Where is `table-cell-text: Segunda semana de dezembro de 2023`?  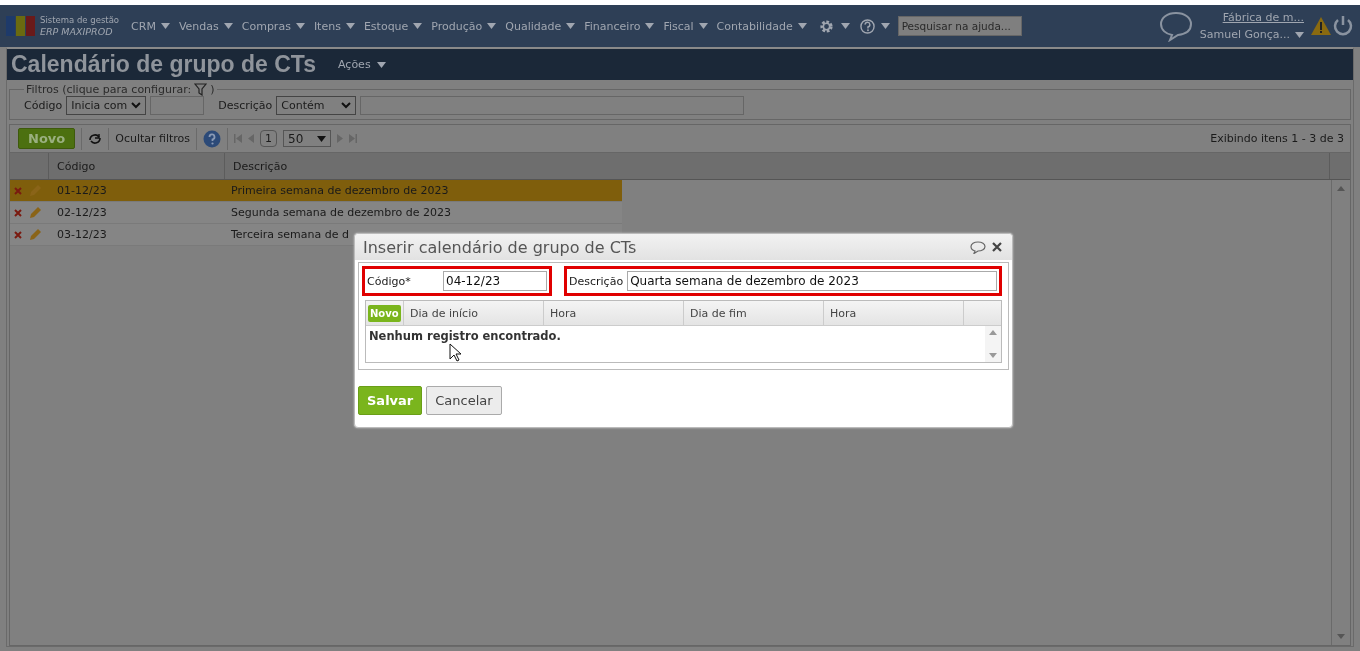
table-cell-text: Segunda semana de dezembro de 2023 is located at coordinates (341, 212).